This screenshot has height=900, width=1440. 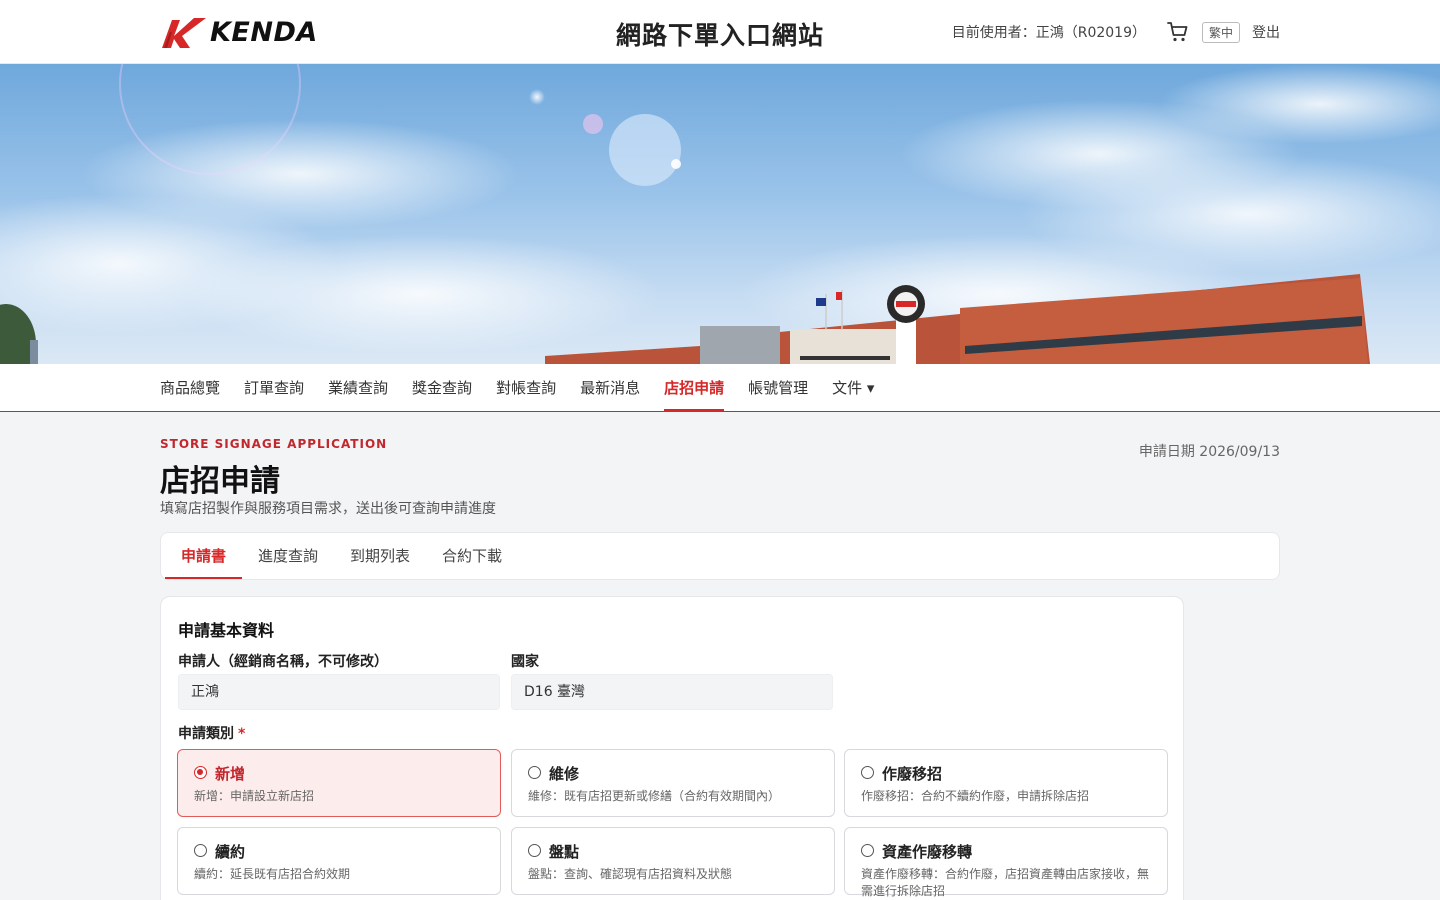 I want to click on nav-documents-dropdown: 文件 ▾, so click(x=853, y=388).